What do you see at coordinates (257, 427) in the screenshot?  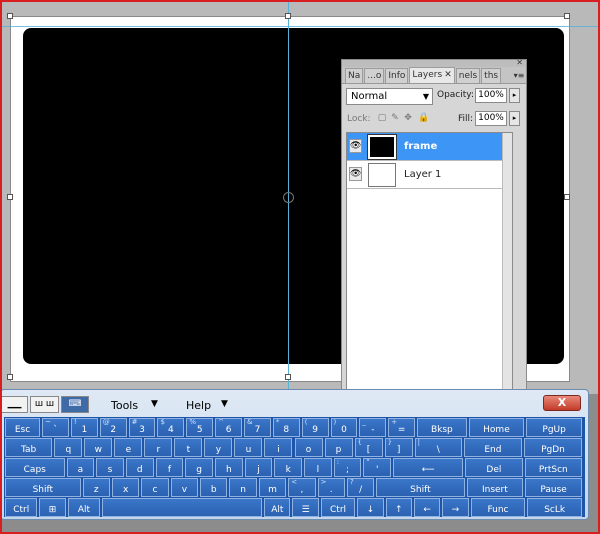 I see `key-7: & 7` at bounding box center [257, 427].